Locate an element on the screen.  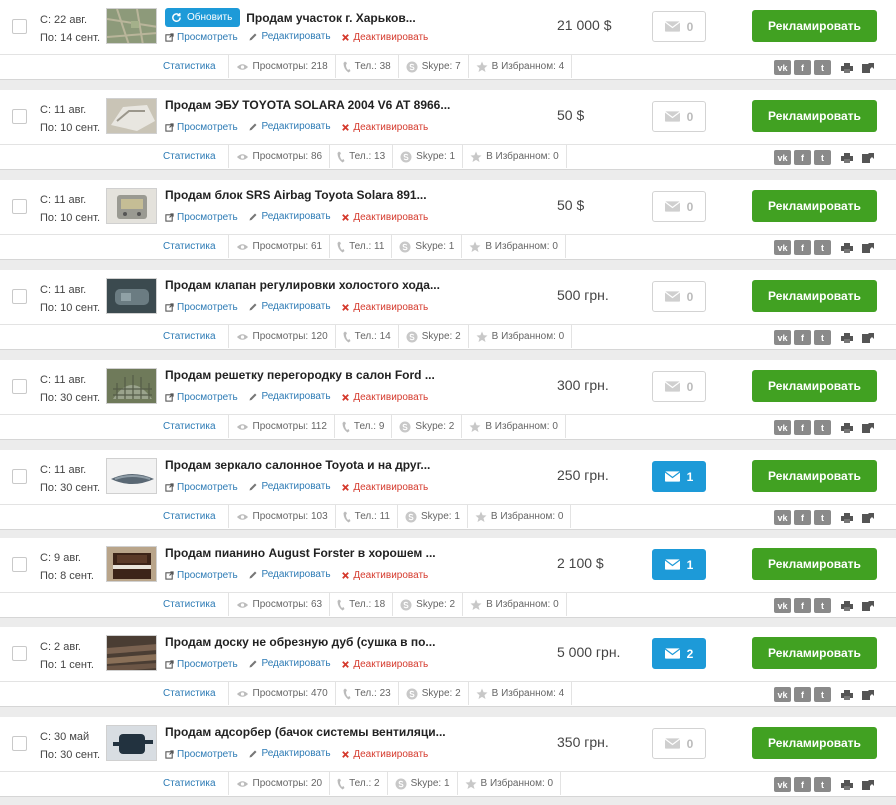
messages-button: 1 is located at coordinates (679, 564).